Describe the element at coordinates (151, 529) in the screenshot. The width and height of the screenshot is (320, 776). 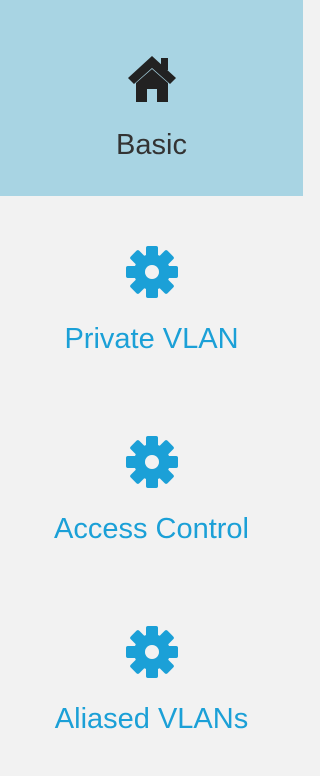
I see `sidebar-item-label: Access Control` at that location.